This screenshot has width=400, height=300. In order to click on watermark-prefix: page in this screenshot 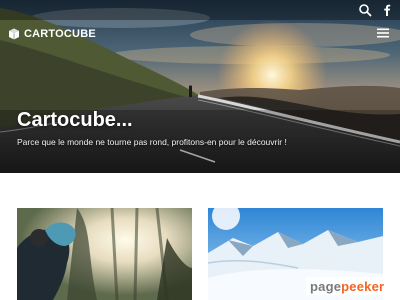, I will do `click(326, 286)`.